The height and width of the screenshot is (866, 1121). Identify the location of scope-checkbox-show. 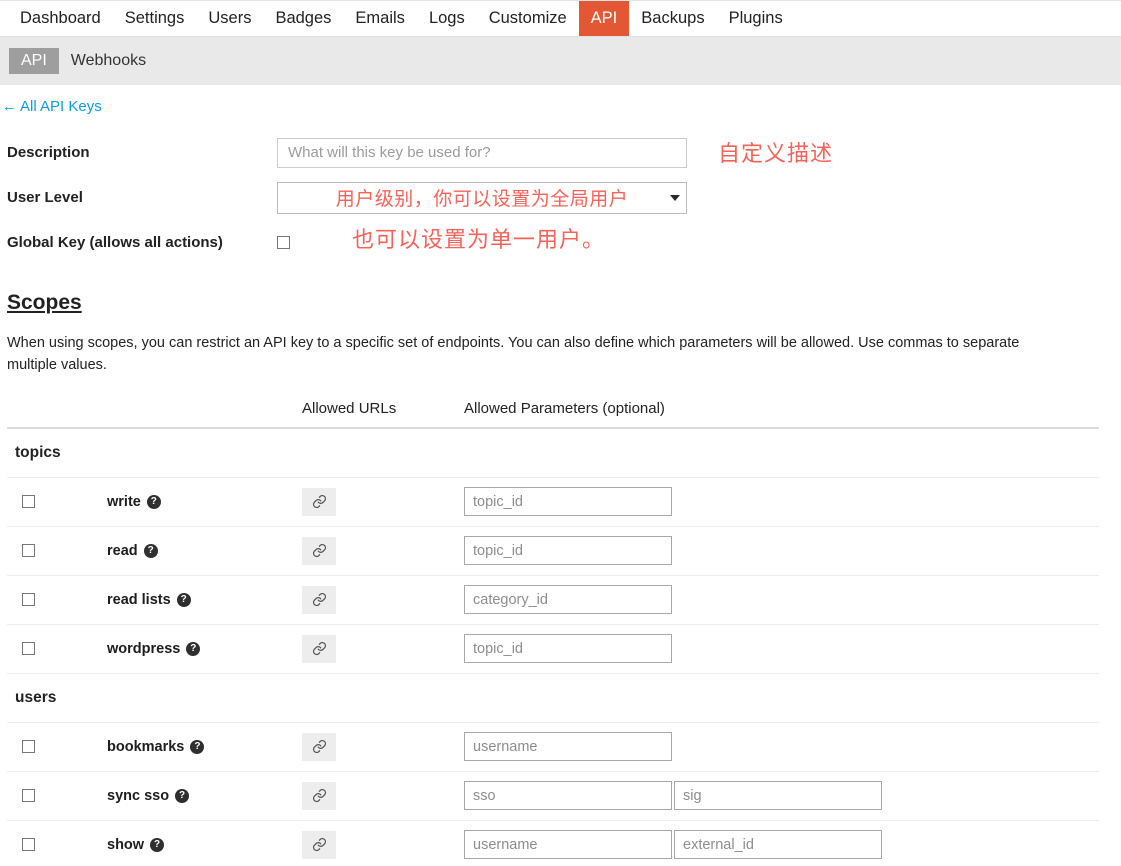
(28, 844).